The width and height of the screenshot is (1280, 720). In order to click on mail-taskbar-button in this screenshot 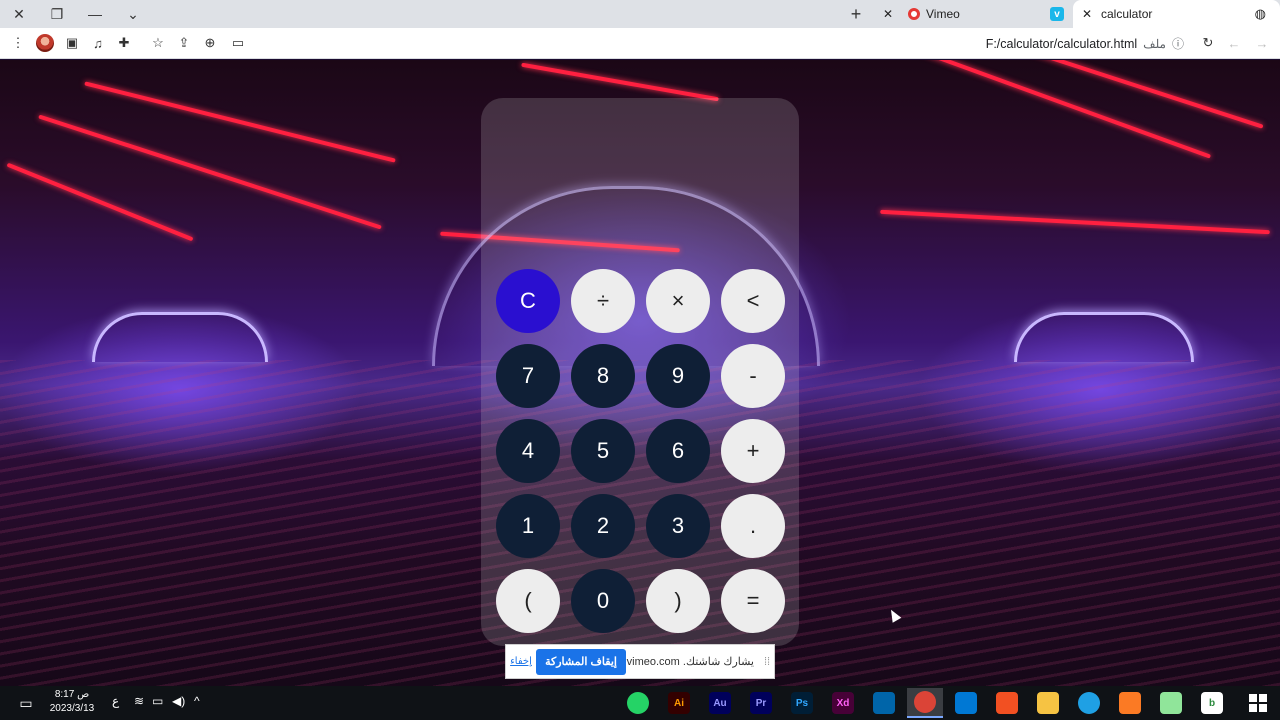, I will do `click(966, 703)`.